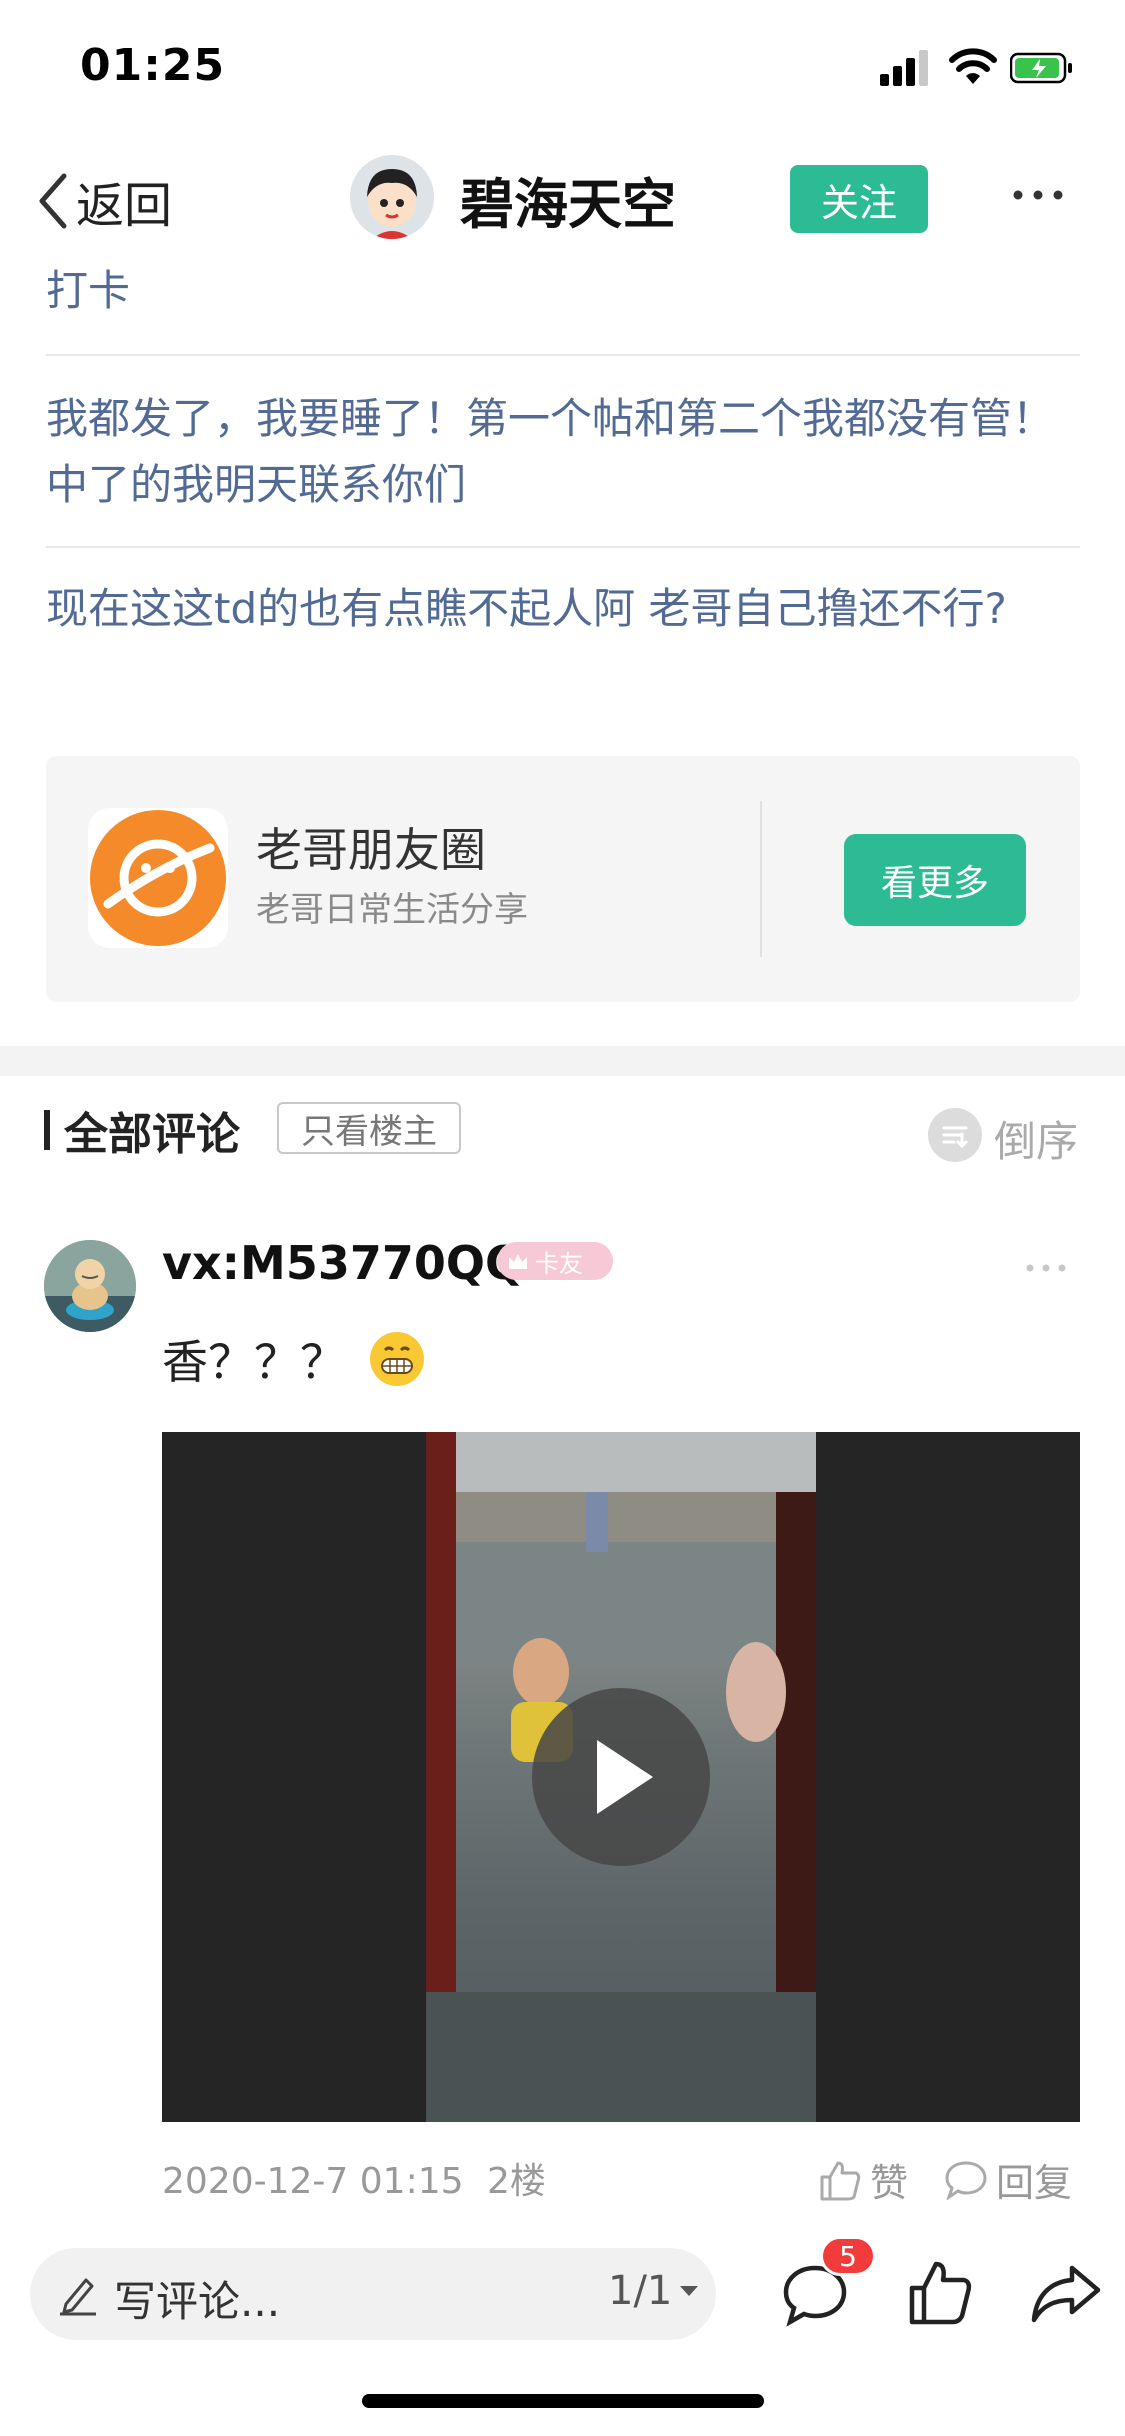  I want to click on member-badge: 卡友, so click(555, 1261).